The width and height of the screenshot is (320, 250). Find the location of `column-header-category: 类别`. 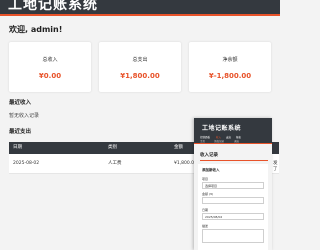

column-header-category: 类别 is located at coordinates (112, 147).